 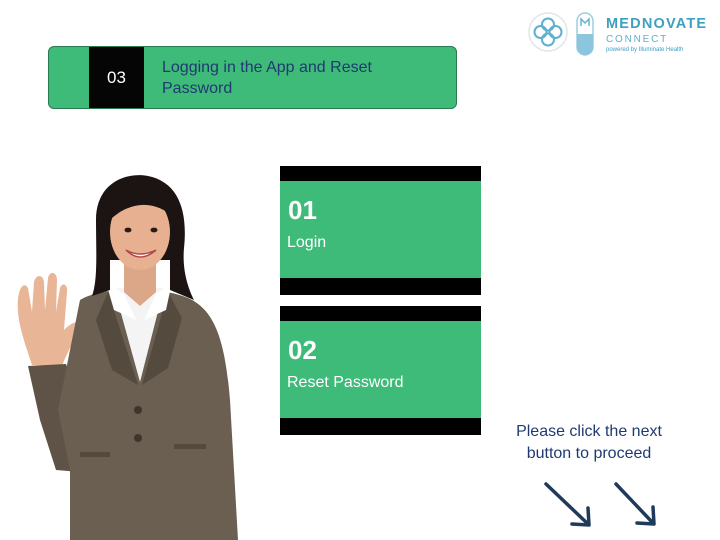 What do you see at coordinates (589, 442) in the screenshot?
I see `instruction-text: Please click the next button to proceed` at bounding box center [589, 442].